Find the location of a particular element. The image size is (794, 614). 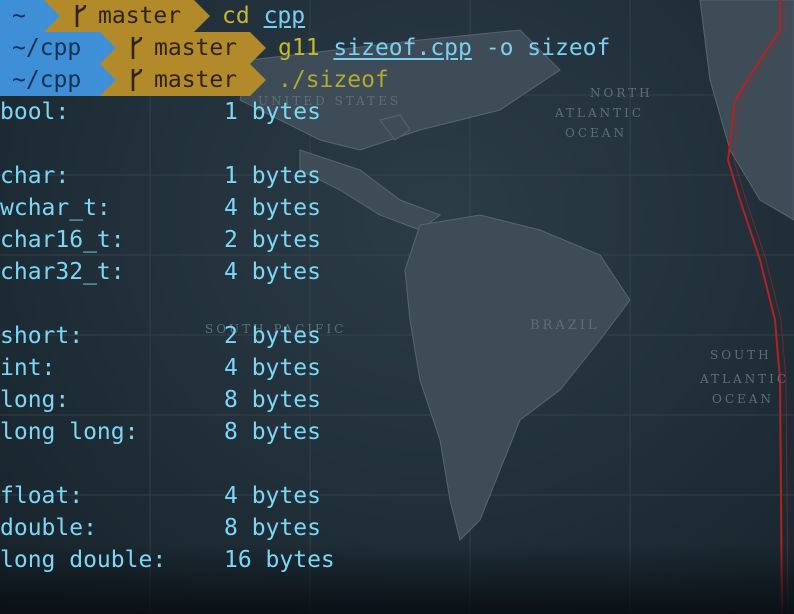

command-text: cd cpp is located at coordinates (249, 16).